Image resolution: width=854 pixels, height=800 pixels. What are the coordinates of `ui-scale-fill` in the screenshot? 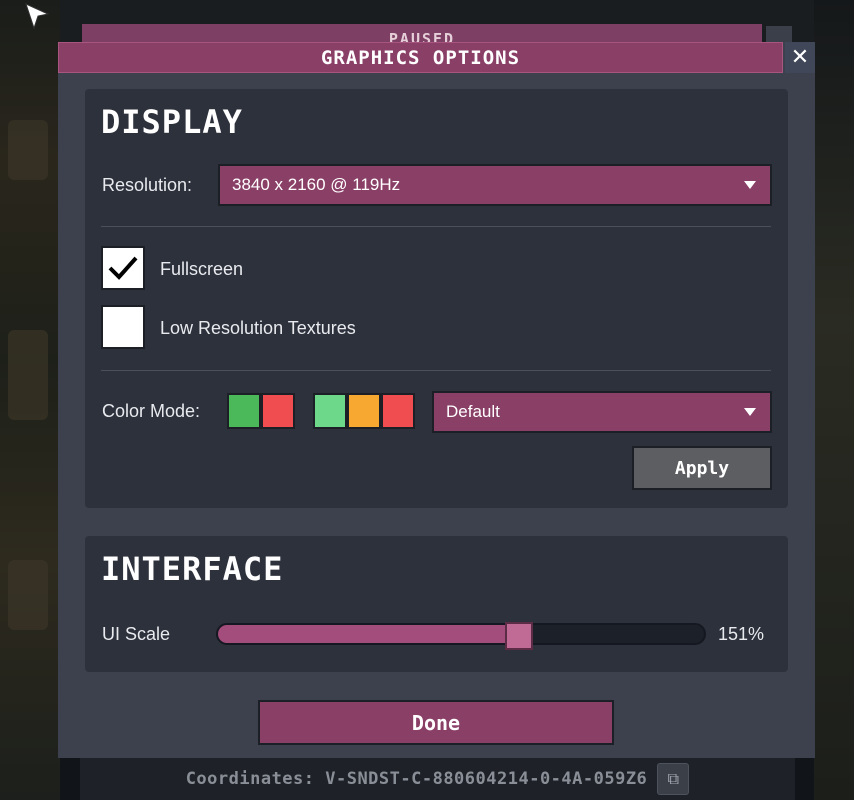 It's located at (369, 634).